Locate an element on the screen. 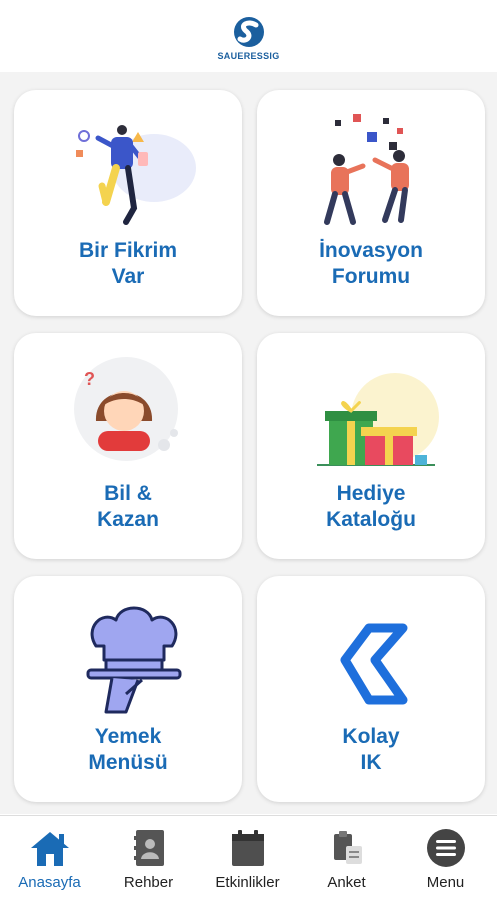 Image resolution: width=497 pixels, height=901 pixels. nav-item-anket: Anket is located at coordinates (346, 858).